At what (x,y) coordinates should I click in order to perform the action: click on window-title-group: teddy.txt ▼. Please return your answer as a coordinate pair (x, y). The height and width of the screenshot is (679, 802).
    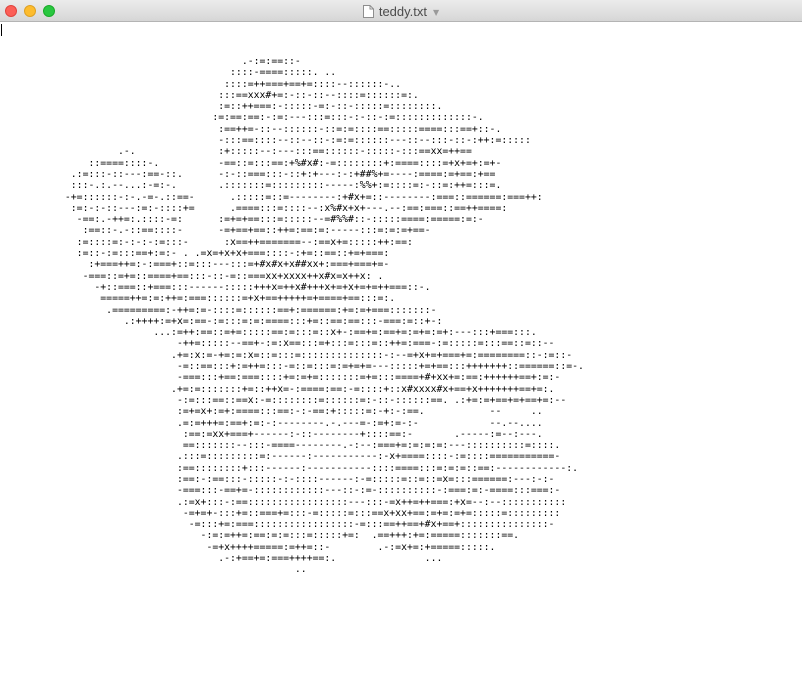
    Looking at the image, I should click on (401, 11).